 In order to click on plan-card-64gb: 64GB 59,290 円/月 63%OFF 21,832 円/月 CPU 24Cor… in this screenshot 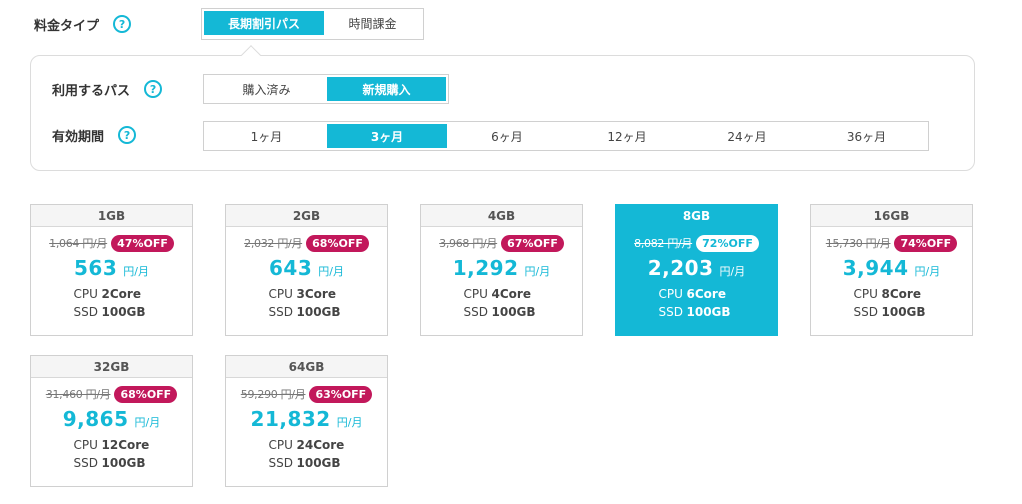, I will do `click(306, 421)`.